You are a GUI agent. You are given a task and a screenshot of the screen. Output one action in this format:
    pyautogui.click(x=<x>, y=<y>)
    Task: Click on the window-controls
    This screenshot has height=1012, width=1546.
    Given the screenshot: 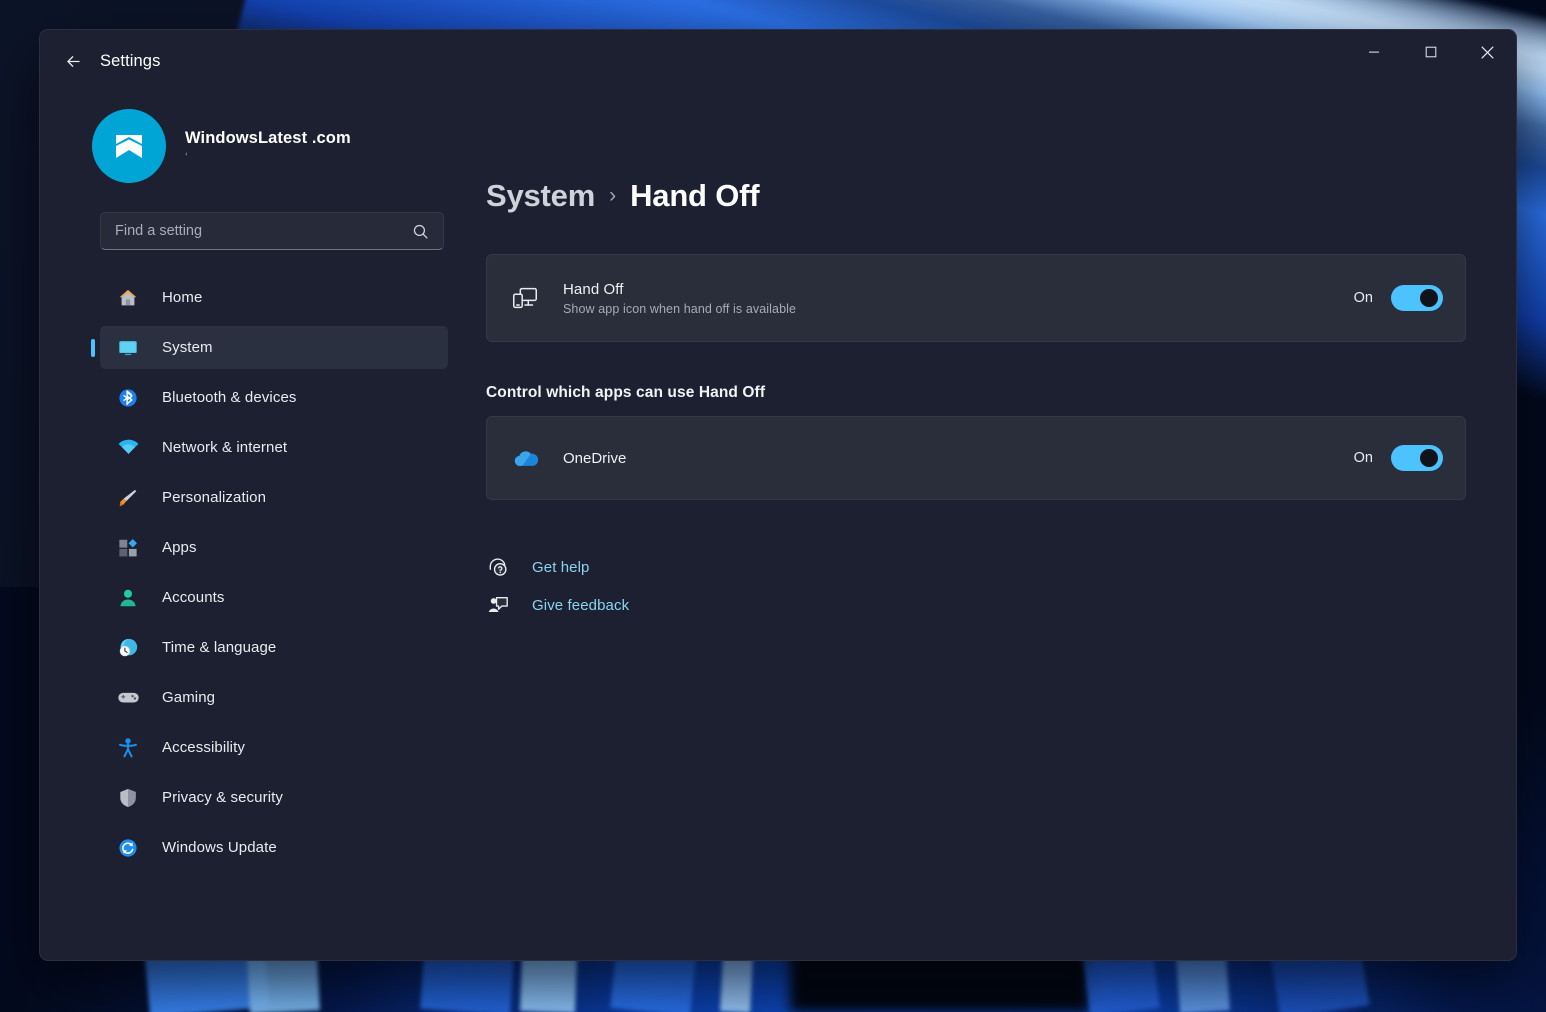 What is the action you would take?
    pyautogui.click(x=1430, y=52)
    